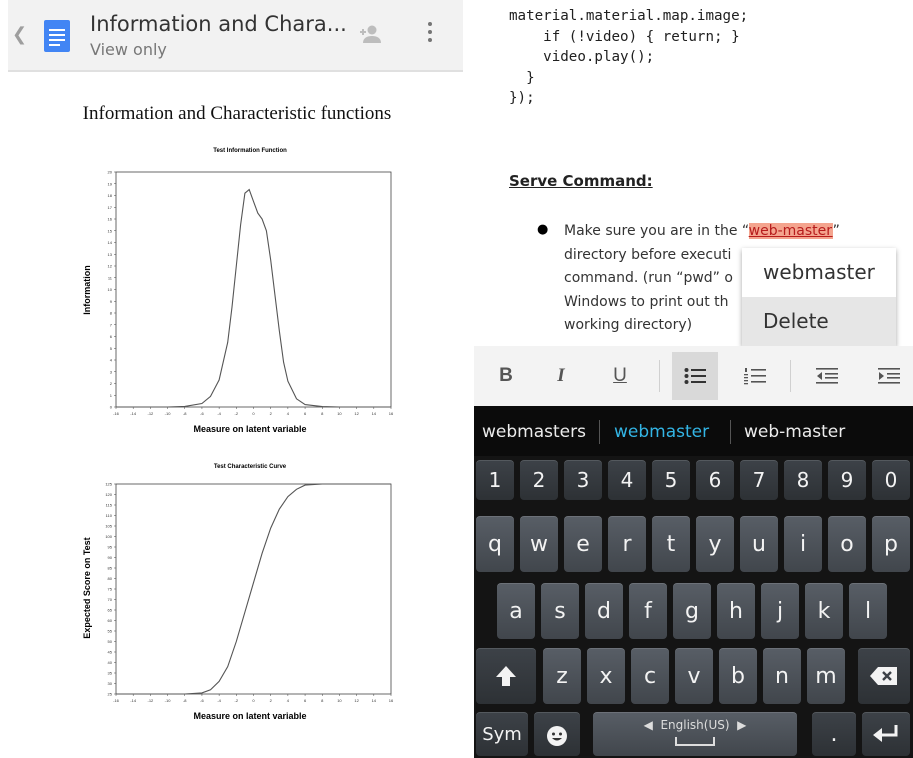 This screenshot has height=758, width=913. I want to click on x-tick-label: 4, so click(288, 700).